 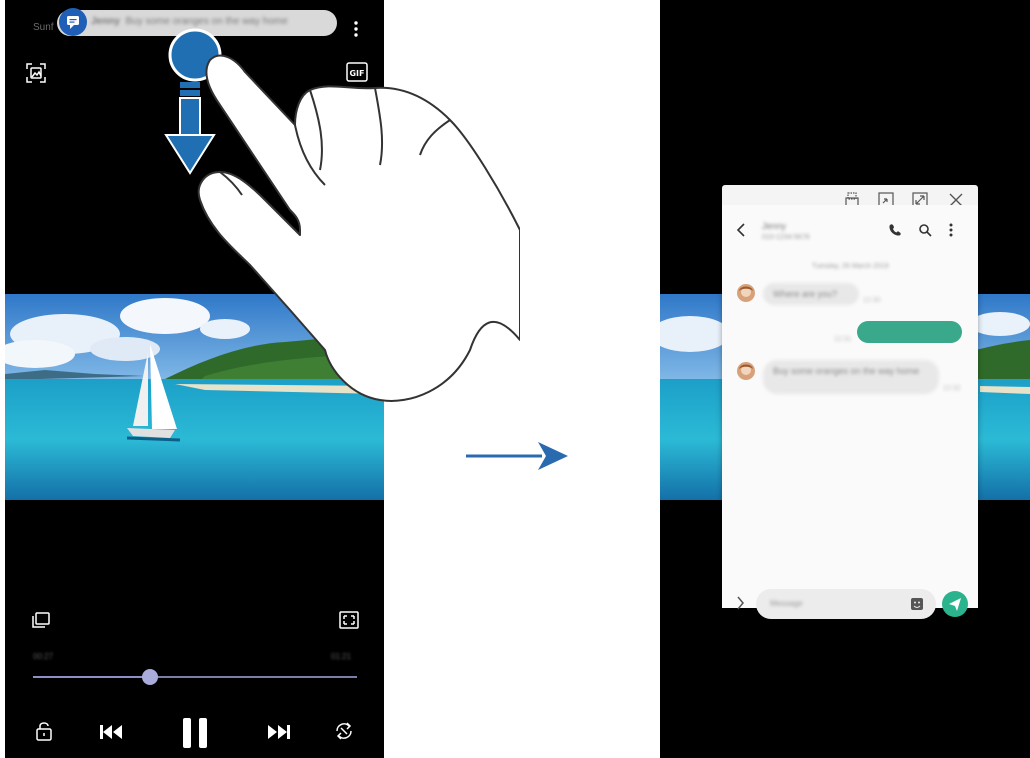 What do you see at coordinates (279, 734) in the screenshot?
I see `next-icon` at bounding box center [279, 734].